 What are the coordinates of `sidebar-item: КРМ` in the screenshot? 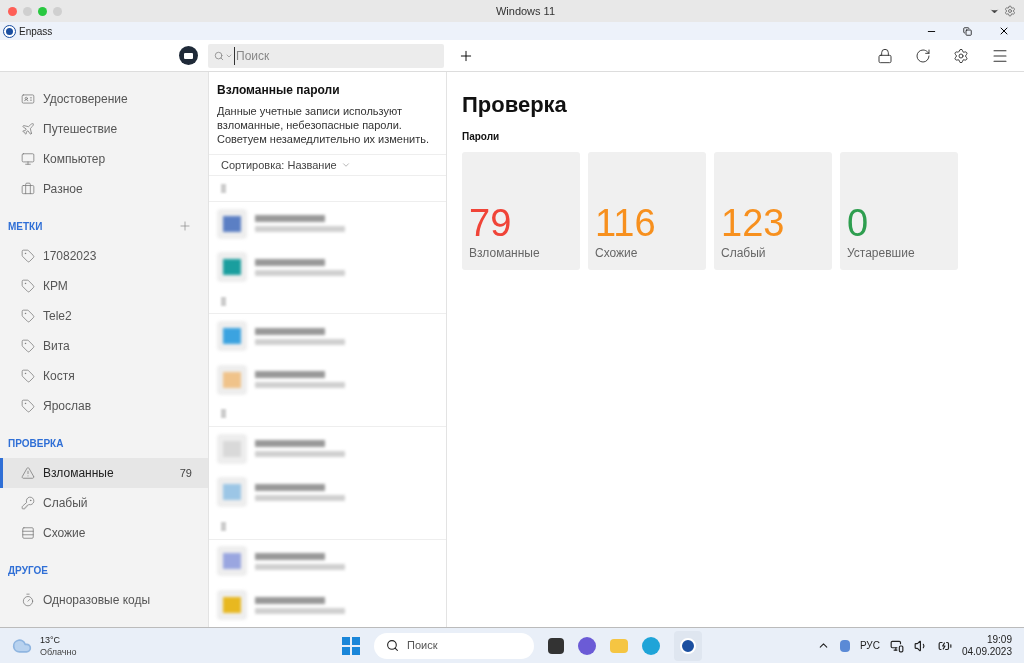 It's located at (104, 286).